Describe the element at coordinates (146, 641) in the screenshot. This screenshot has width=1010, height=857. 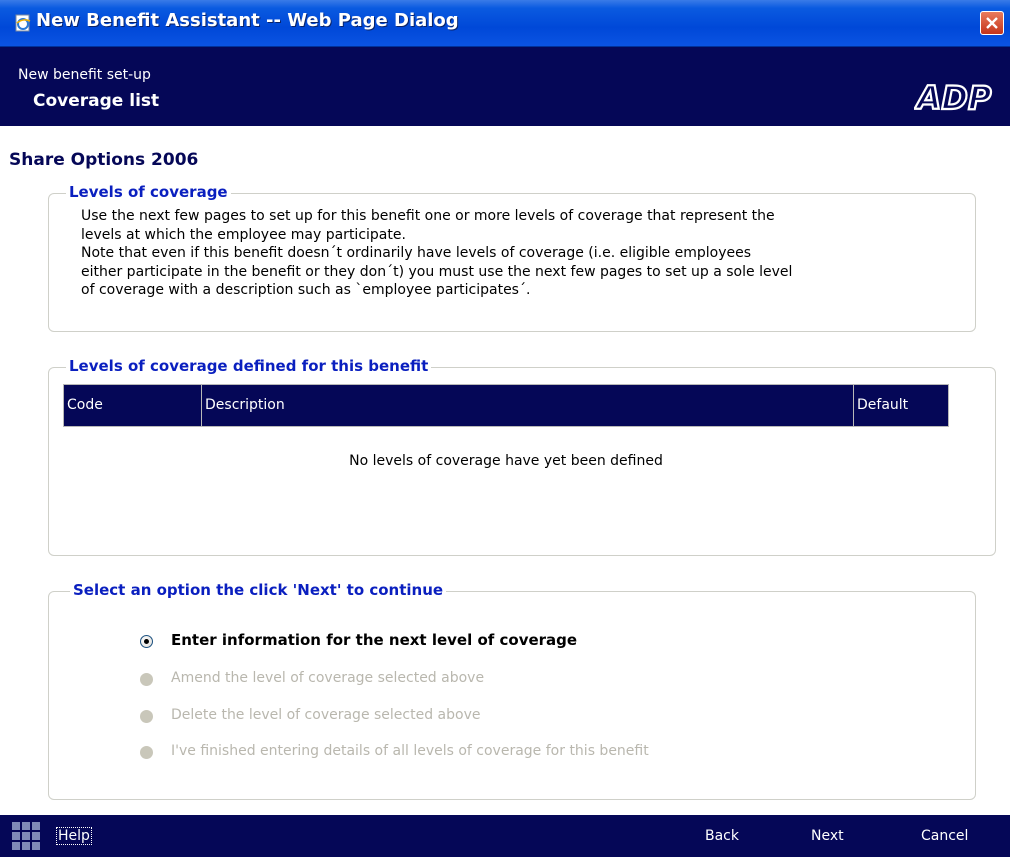
I see `radio-selected-icon` at that location.